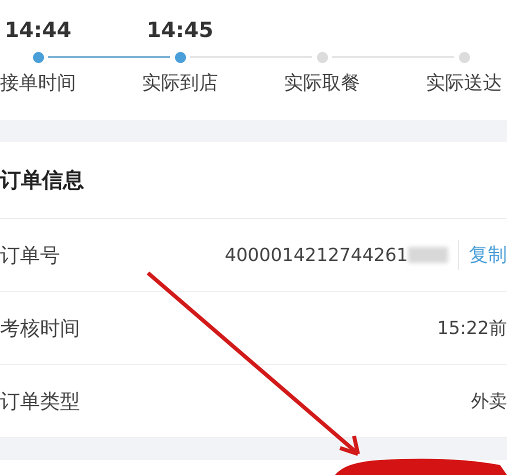 This screenshot has height=475, width=507. What do you see at coordinates (30, 255) in the screenshot?
I see `field-label: 订单号` at bounding box center [30, 255].